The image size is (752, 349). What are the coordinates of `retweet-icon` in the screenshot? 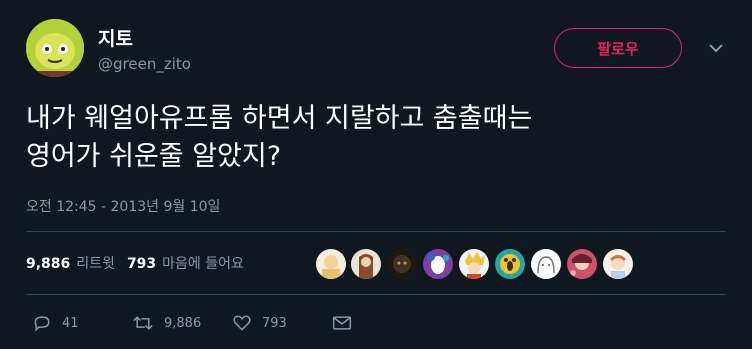 It's located at (143, 323).